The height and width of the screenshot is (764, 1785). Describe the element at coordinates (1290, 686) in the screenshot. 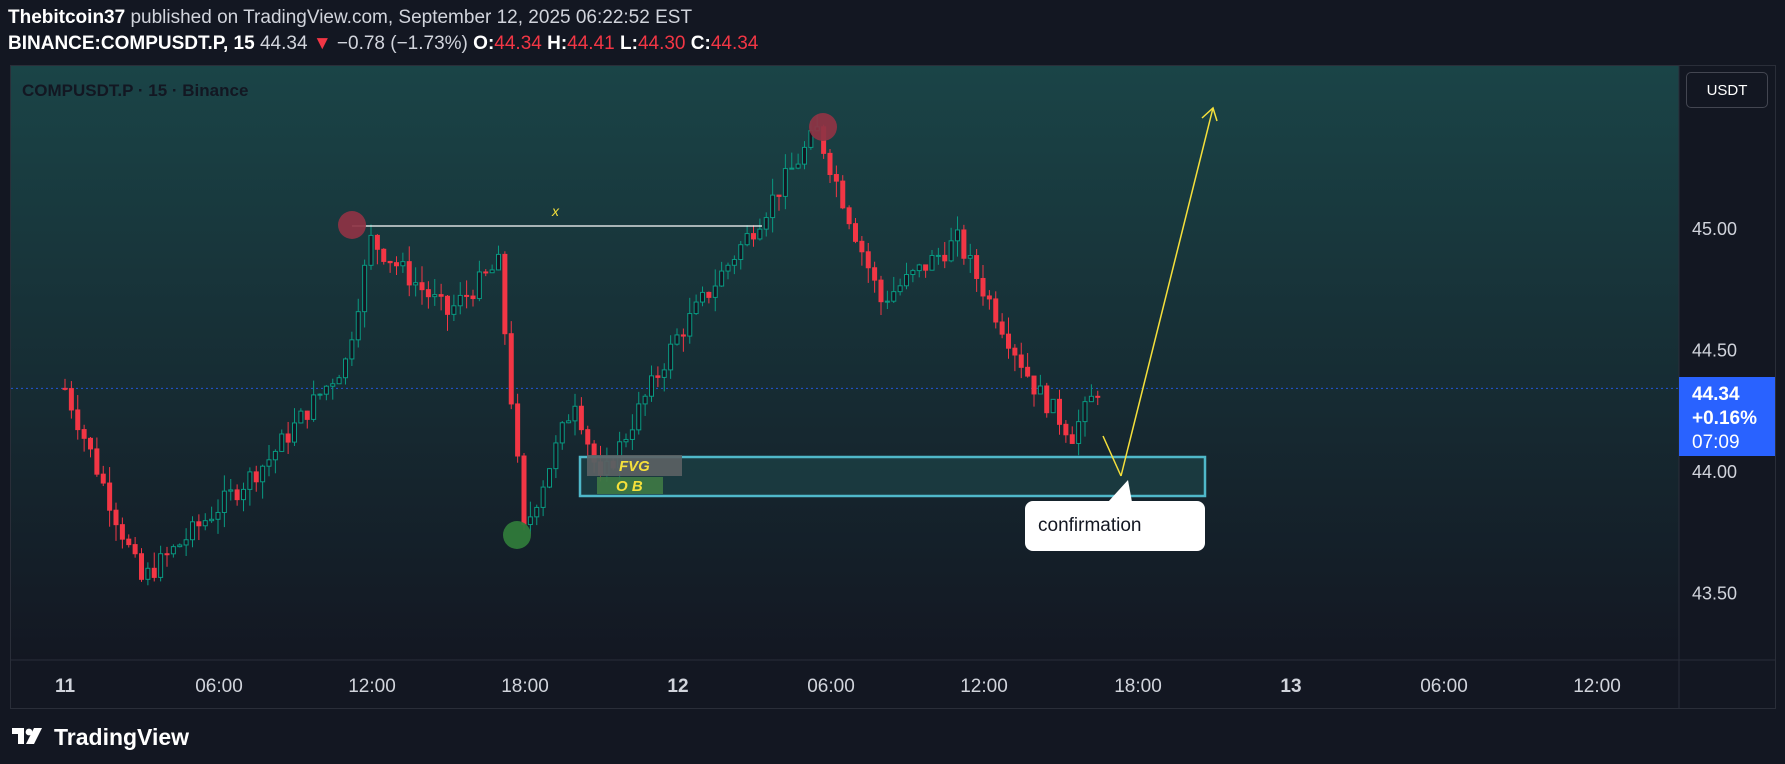

I see `time-tick-label: 13` at that location.